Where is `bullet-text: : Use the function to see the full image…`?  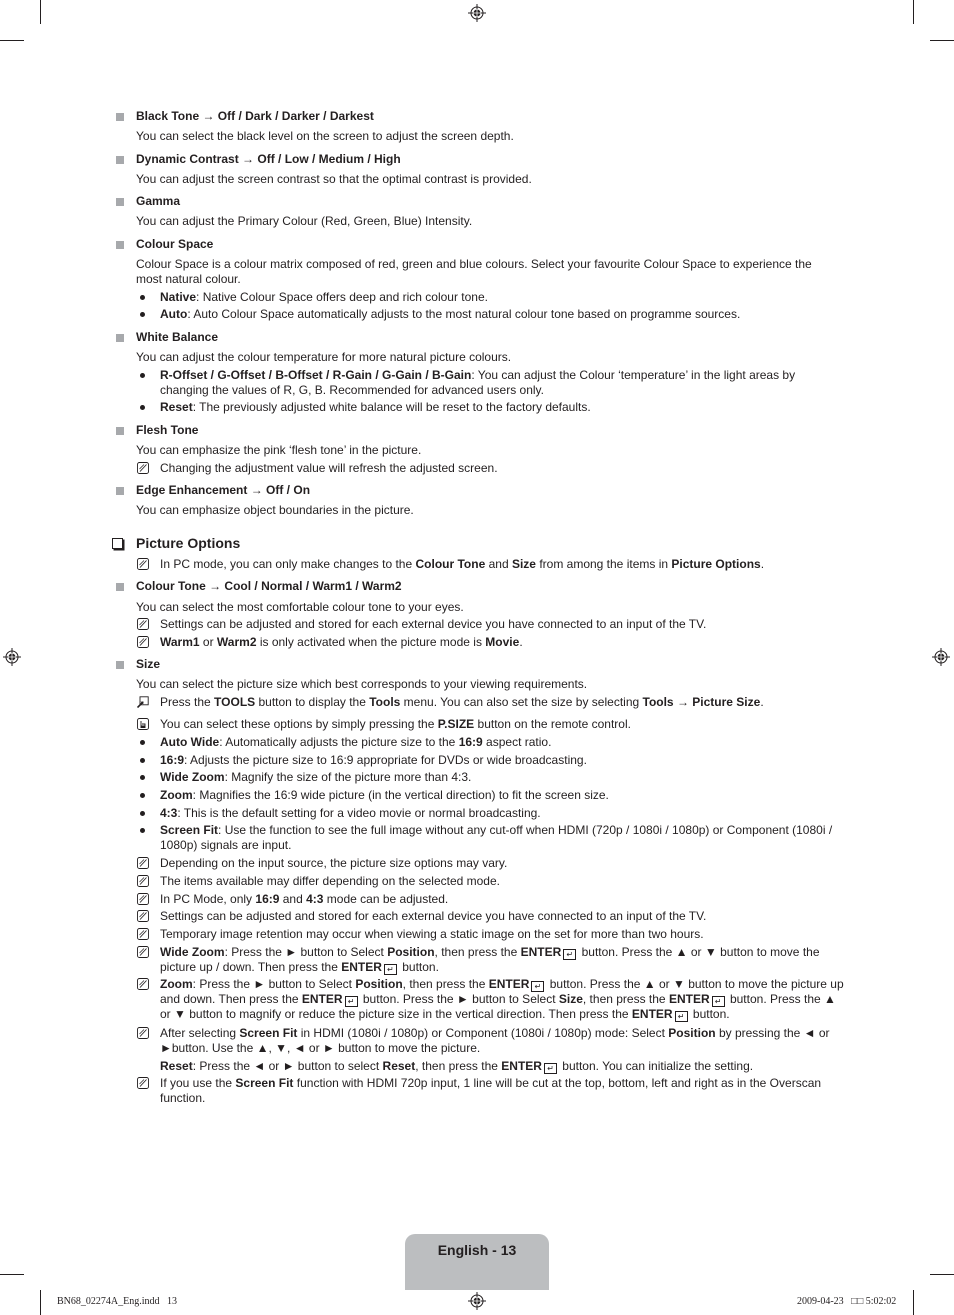 bullet-text: : Use the function to see the full image… is located at coordinates (496, 837).